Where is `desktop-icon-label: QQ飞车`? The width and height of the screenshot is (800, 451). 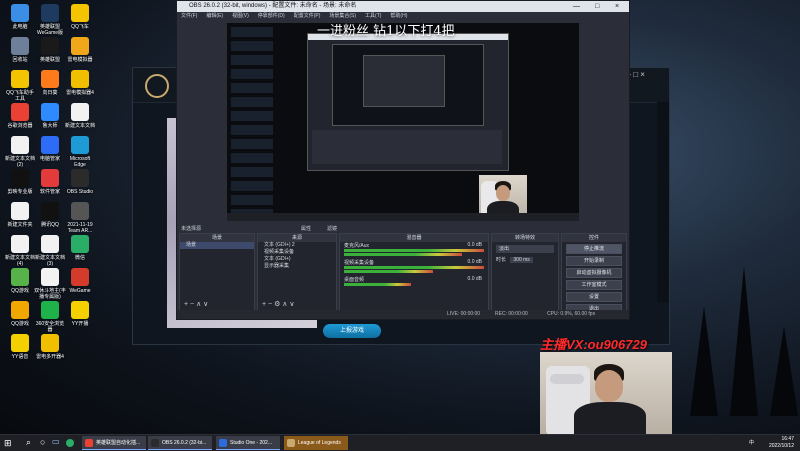
desktop-icon-label: QQ飞车 is located at coordinates (80, 27).